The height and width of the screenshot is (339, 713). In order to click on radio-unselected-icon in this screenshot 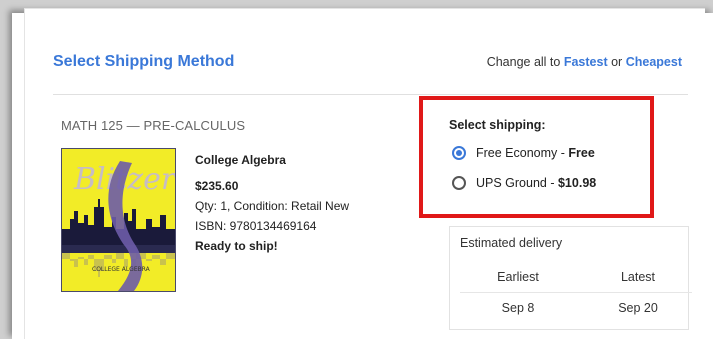, I will do `click(459, 183)`.